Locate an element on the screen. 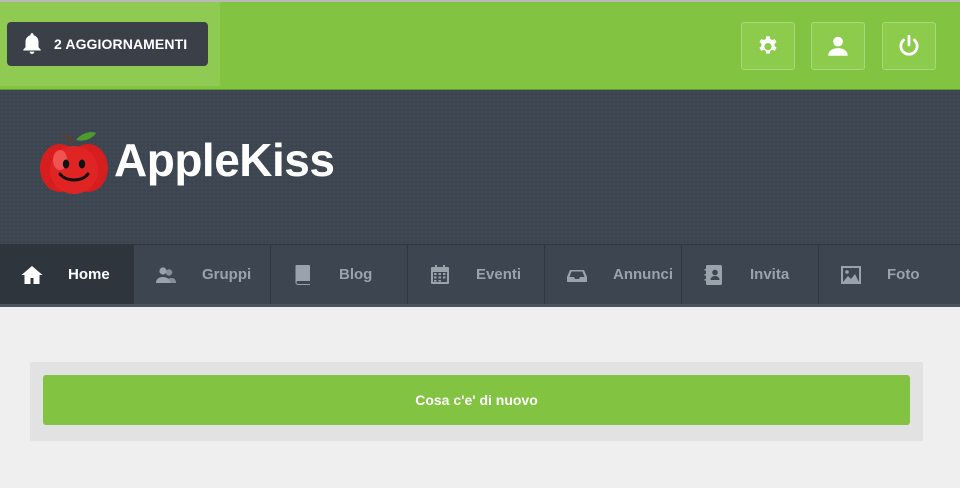 The width and height of the screenshot is (960, 488). picture-icon is located at coordinates (851, 274).